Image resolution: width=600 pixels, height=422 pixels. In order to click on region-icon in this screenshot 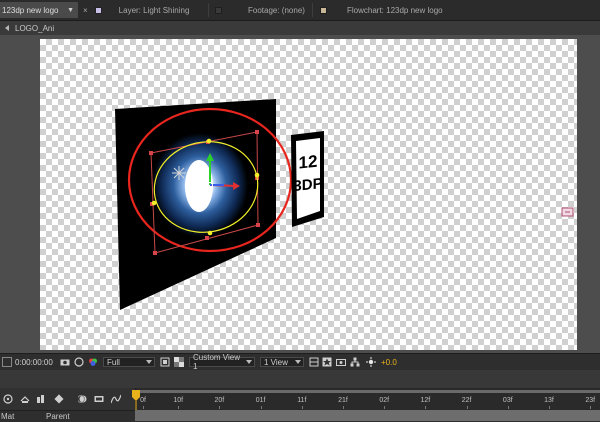, I will do `click(165, 362)`.